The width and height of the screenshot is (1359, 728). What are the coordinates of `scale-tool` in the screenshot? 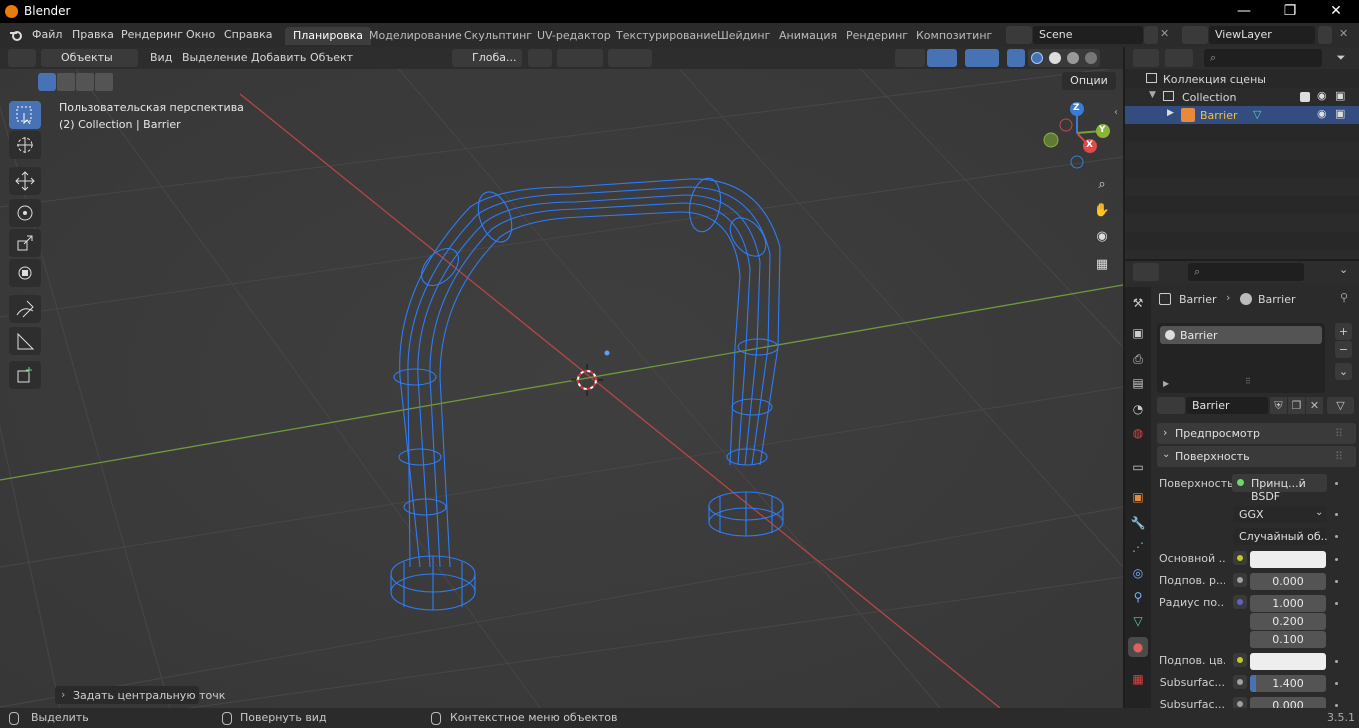 It's located at (25, 243).